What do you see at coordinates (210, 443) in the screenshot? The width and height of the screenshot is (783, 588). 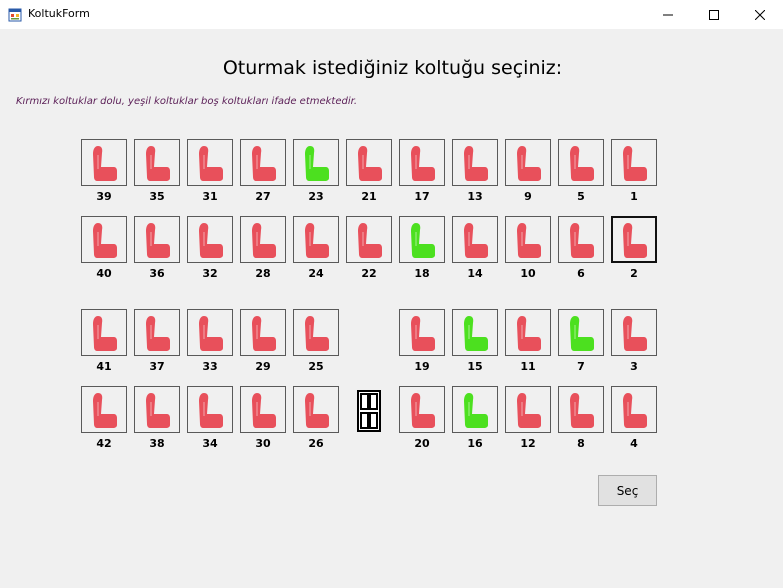 I see `seat-number-label: 34` at bounding box center [210, 443].